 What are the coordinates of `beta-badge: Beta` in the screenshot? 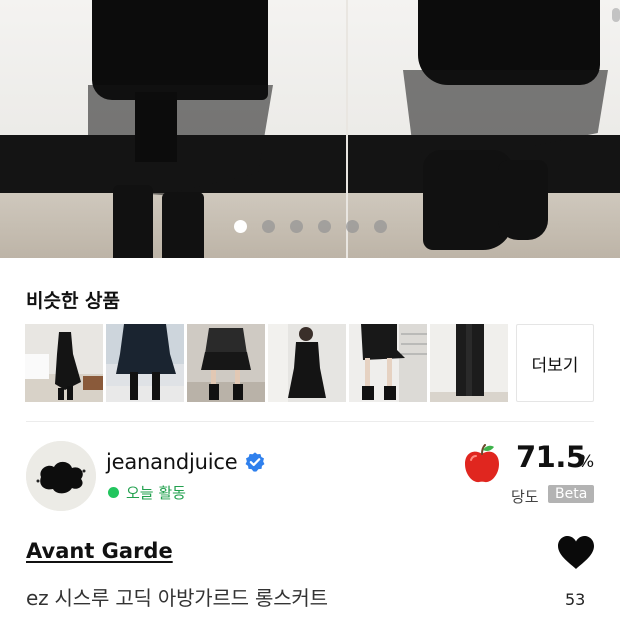 It's located at (571, 494).